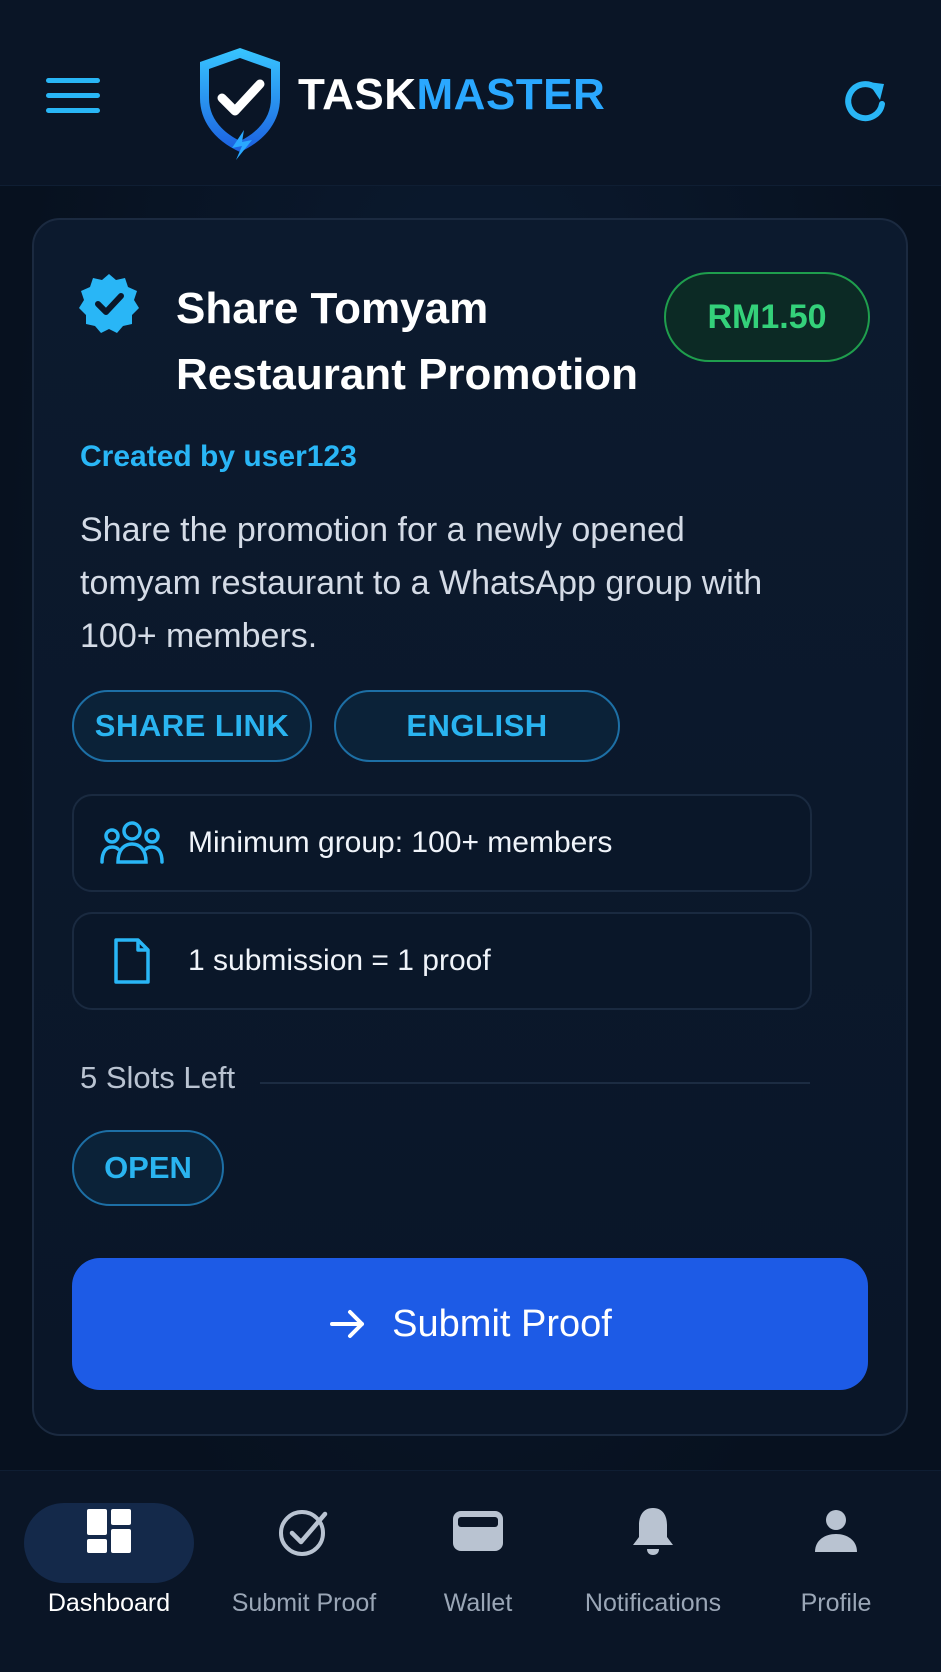  I want to click on task-title-line1: Share Tomyam, so click(332, 308).